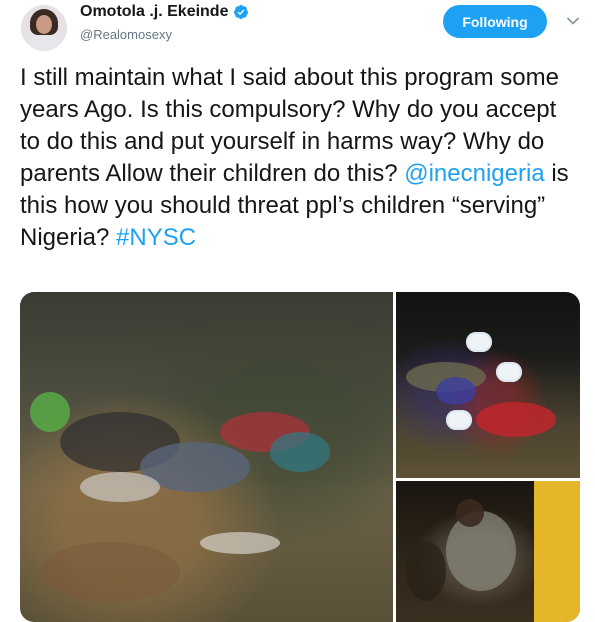 This screenshot has height=622, width=595. I want to click on avatar, so click(44, 28).